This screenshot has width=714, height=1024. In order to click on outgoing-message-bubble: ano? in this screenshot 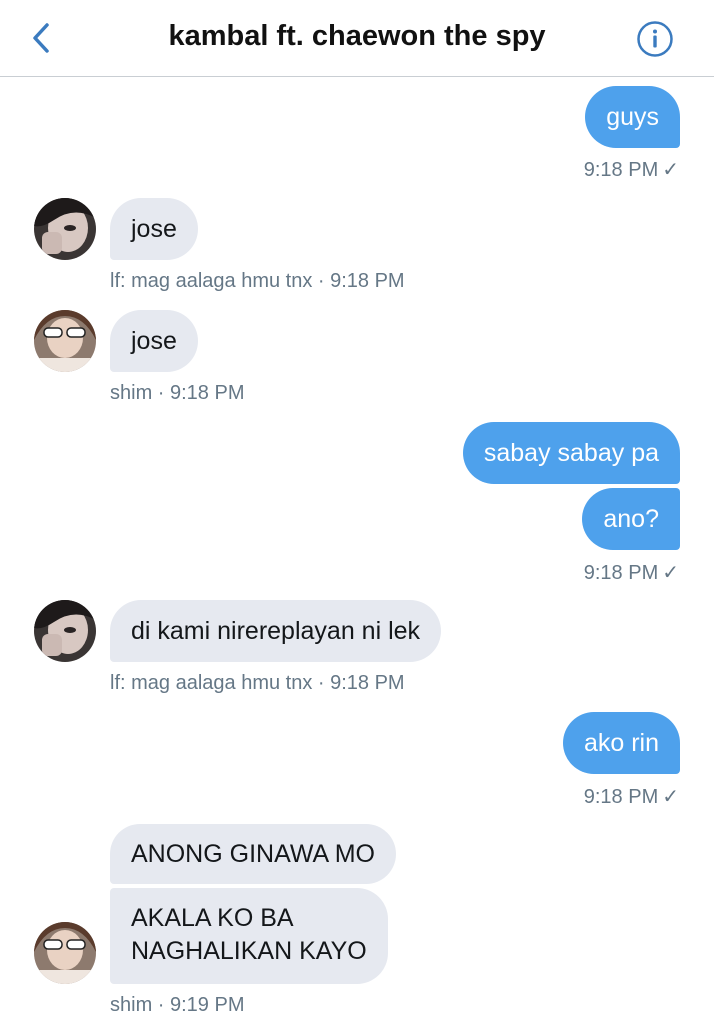, I will do `click(631, 519)`.